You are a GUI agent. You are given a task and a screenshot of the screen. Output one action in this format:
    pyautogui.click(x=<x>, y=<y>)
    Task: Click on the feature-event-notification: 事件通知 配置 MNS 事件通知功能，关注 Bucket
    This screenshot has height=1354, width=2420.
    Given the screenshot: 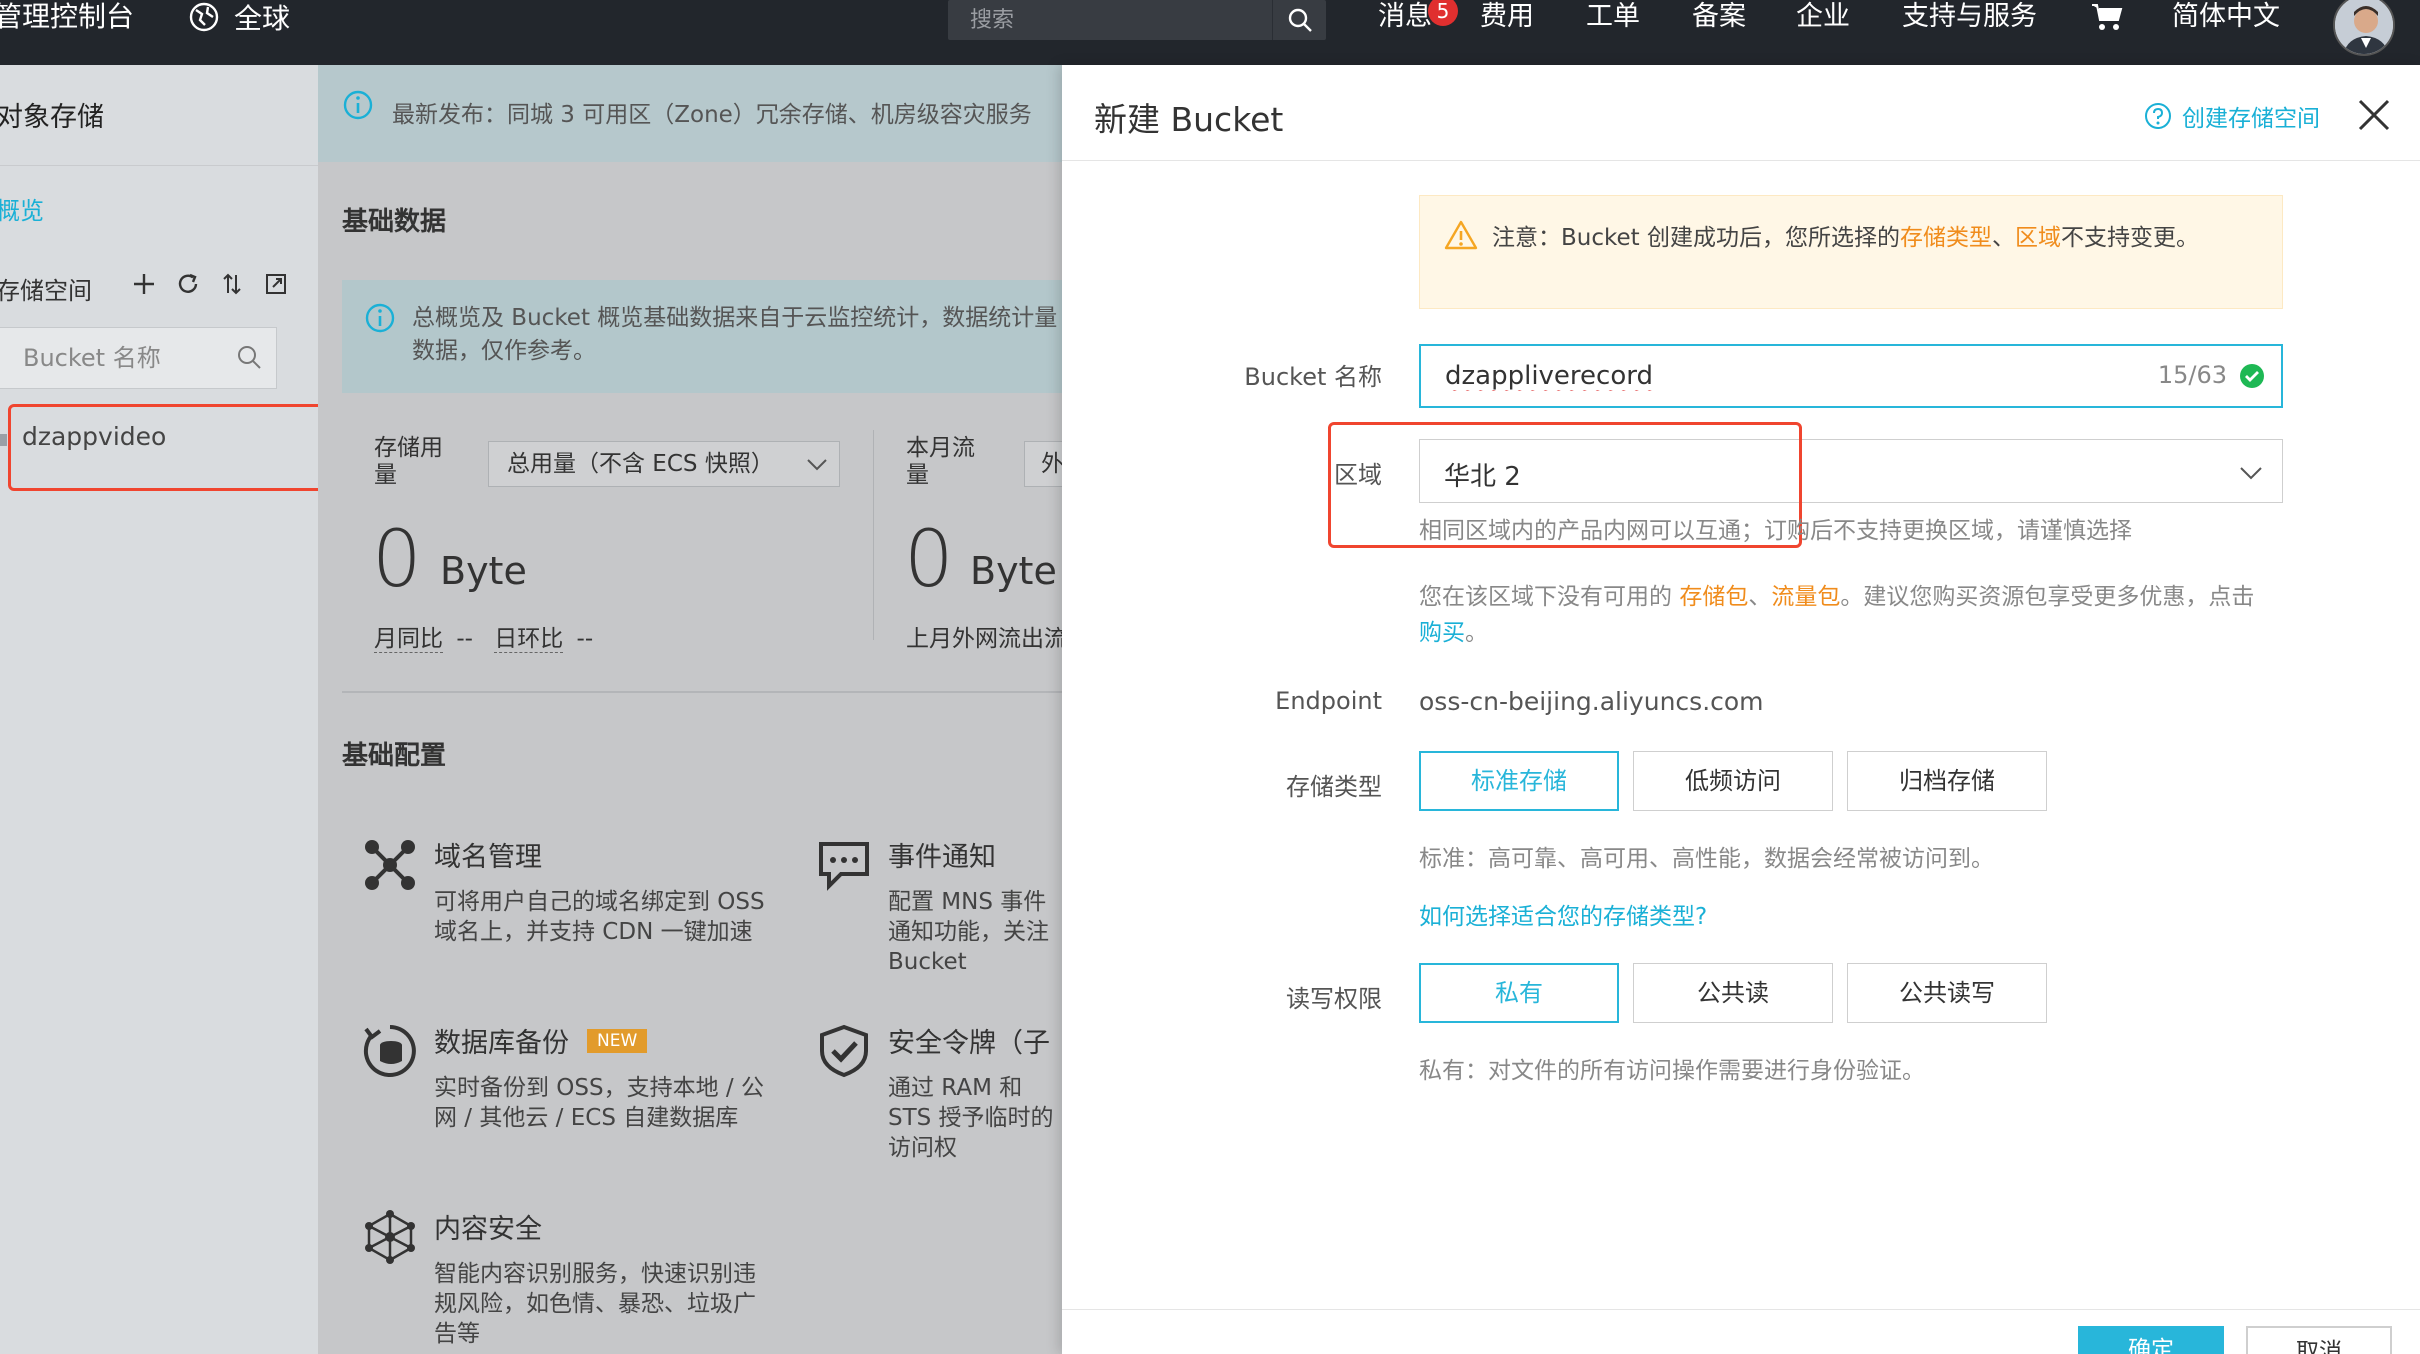 What is the action you would take?
    pyautogui.click(x=938, y=905)
    